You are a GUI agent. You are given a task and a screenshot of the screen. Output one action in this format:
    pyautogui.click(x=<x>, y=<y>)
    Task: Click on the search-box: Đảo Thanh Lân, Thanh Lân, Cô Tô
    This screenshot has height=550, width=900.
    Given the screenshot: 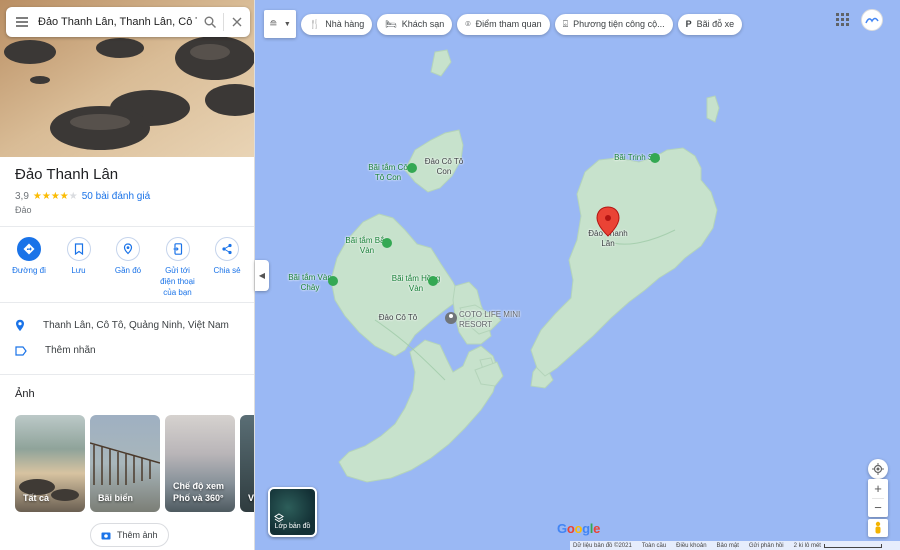 What is the action you would take?
    pyautogui.click(x=128, y=22)
    